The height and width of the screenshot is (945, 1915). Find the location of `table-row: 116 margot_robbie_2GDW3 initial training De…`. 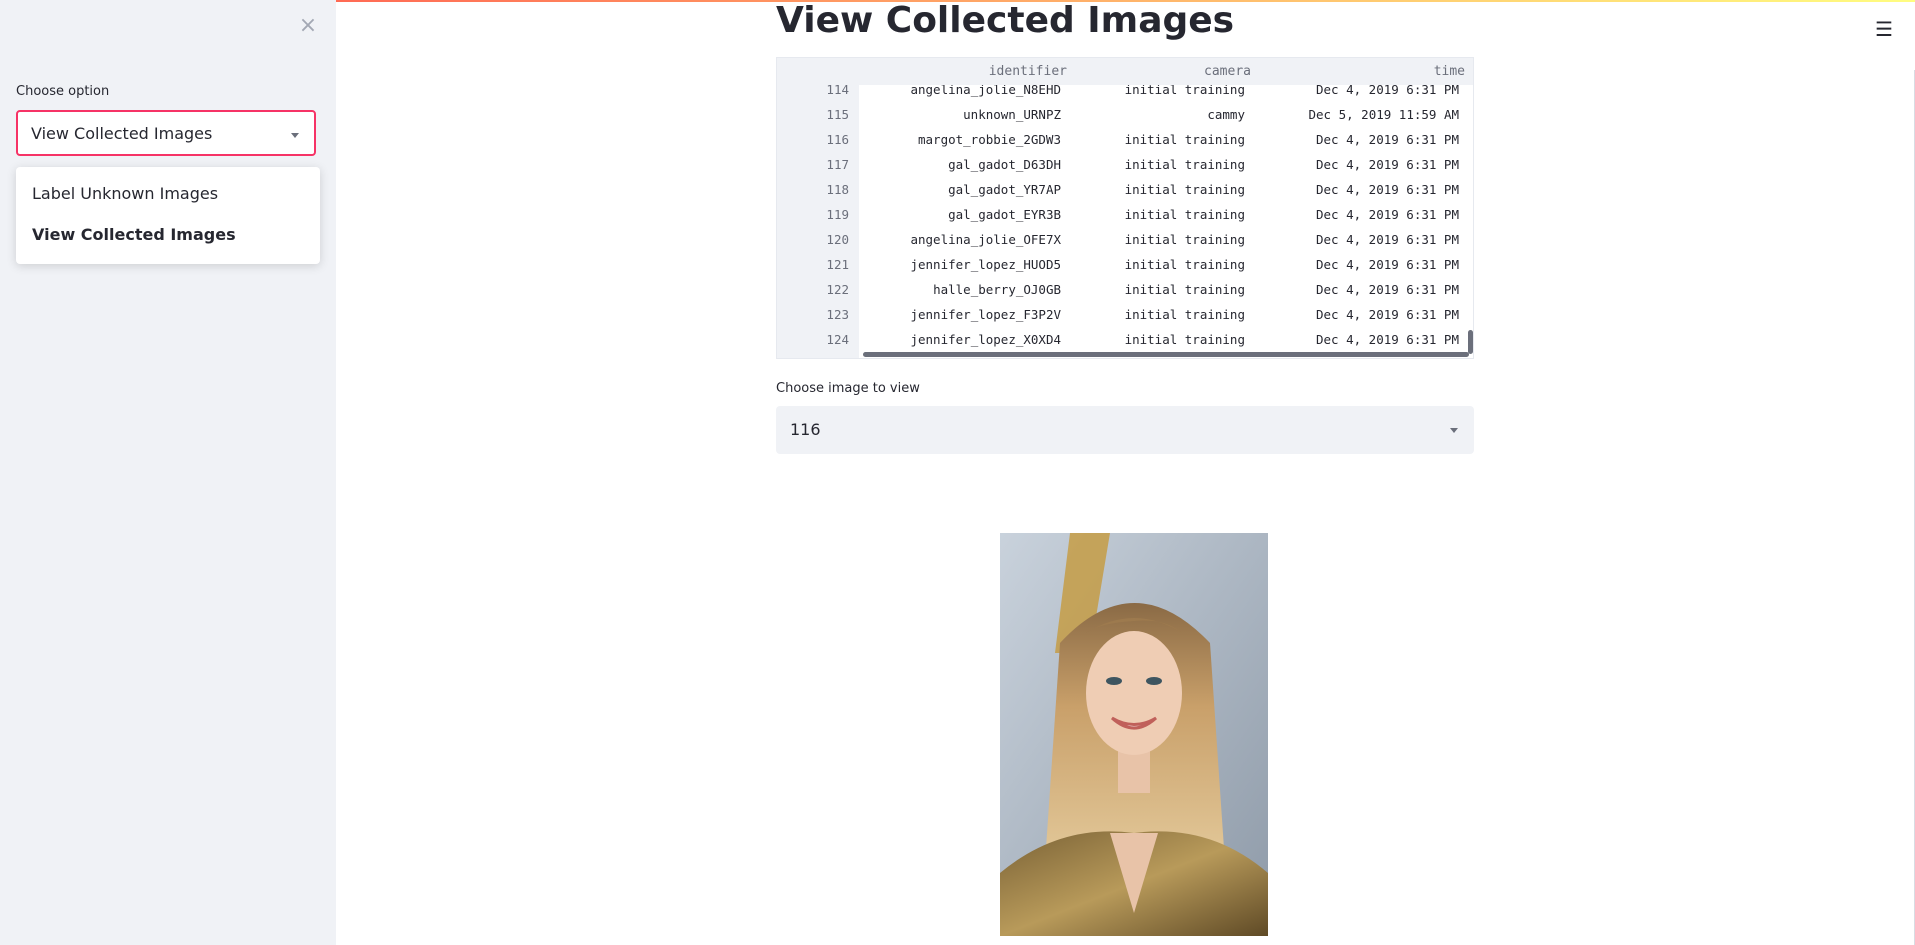

table-row: 116 margot_robbie_2GDW3 initial training De… is located at coordinates (1125, 139).